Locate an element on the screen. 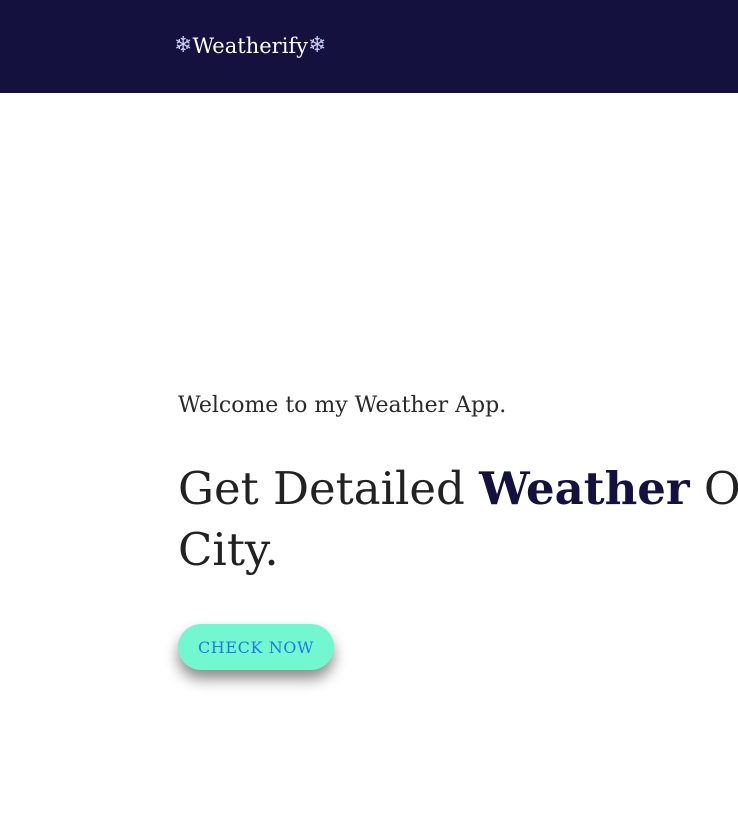 This screenshot has height=826, width=738. brand-logo-link: ❄ Weatherify ❄ is located at coordinates (250, 46).